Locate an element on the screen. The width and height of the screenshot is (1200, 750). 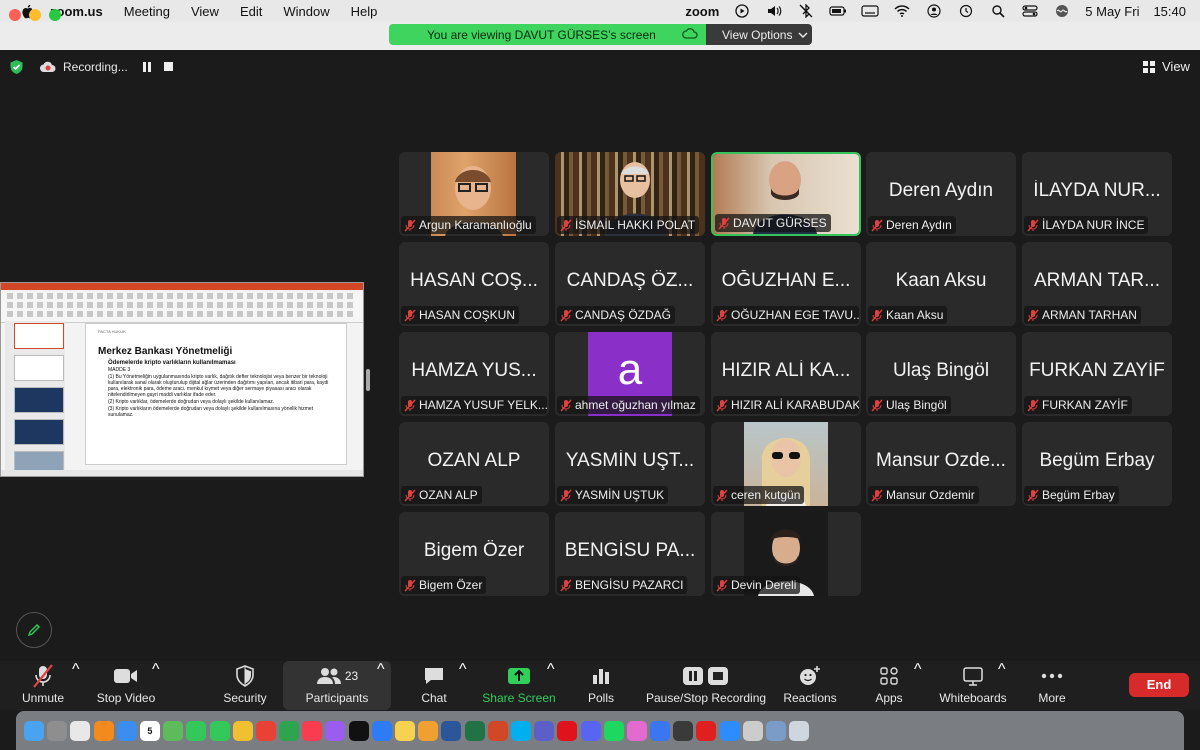
unmute-button: Unmute is located at coordinates (43, 685).